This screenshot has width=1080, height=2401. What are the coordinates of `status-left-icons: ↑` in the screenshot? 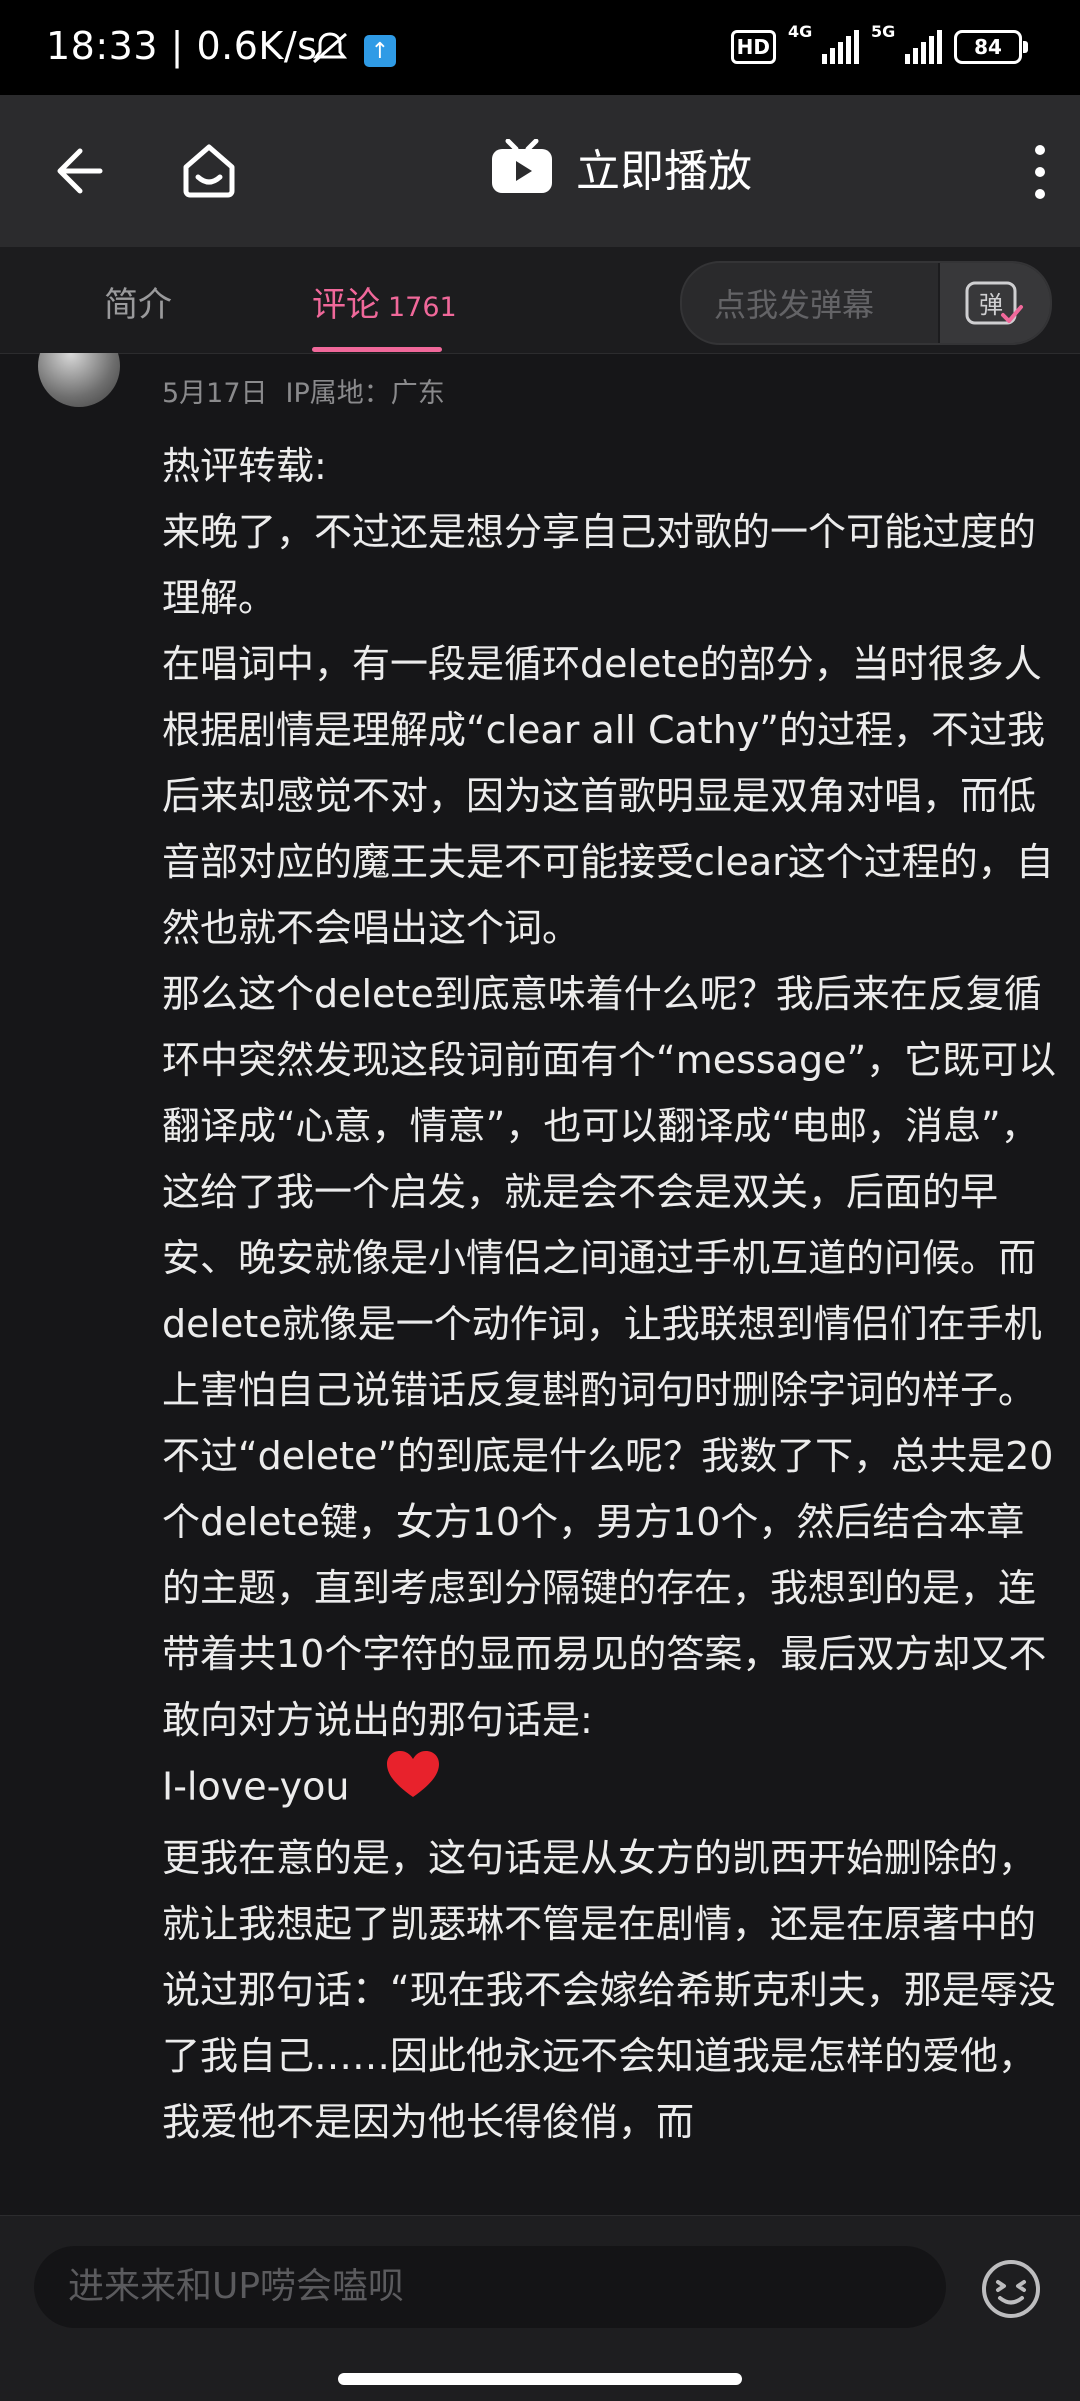 It's located at (353, 51).